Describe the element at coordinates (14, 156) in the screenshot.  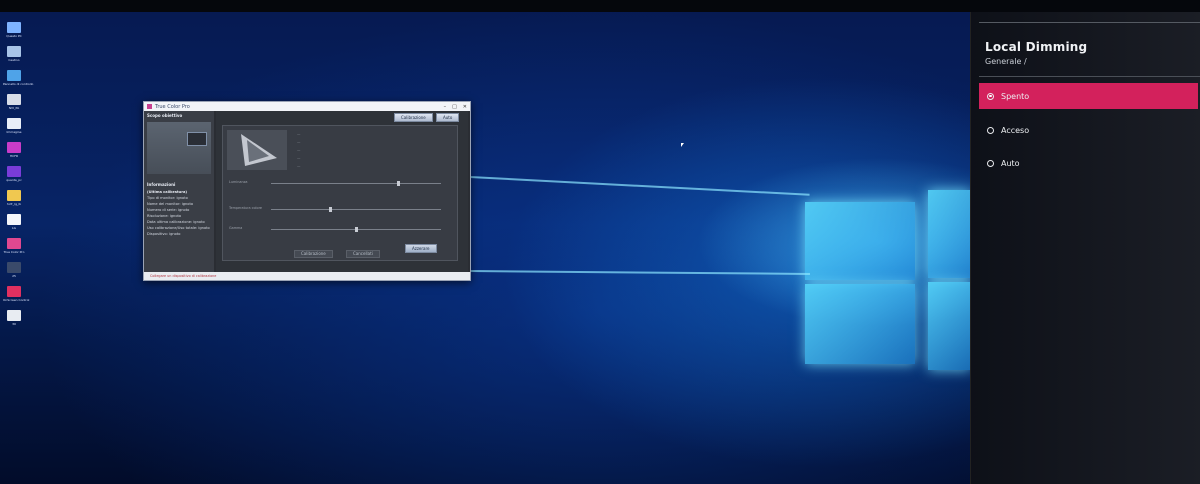
I see `desktop-icon-label: HCFR` at that location.